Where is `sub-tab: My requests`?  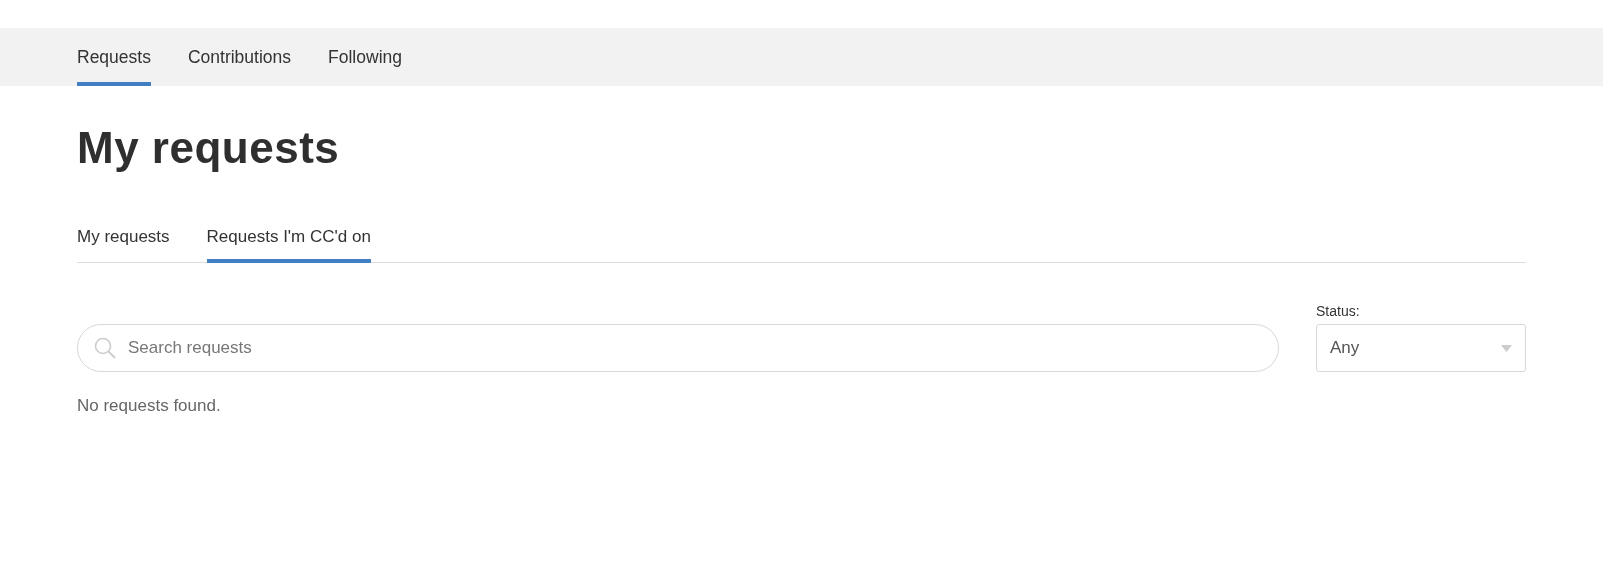 sub-tab: My requests is located at coordinates (123, 238).